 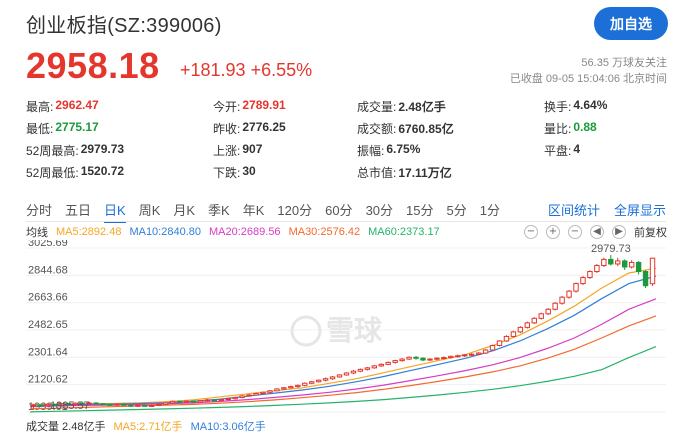 I want to click on y-tick-label: 2120.62, so click(x=48, y=380).